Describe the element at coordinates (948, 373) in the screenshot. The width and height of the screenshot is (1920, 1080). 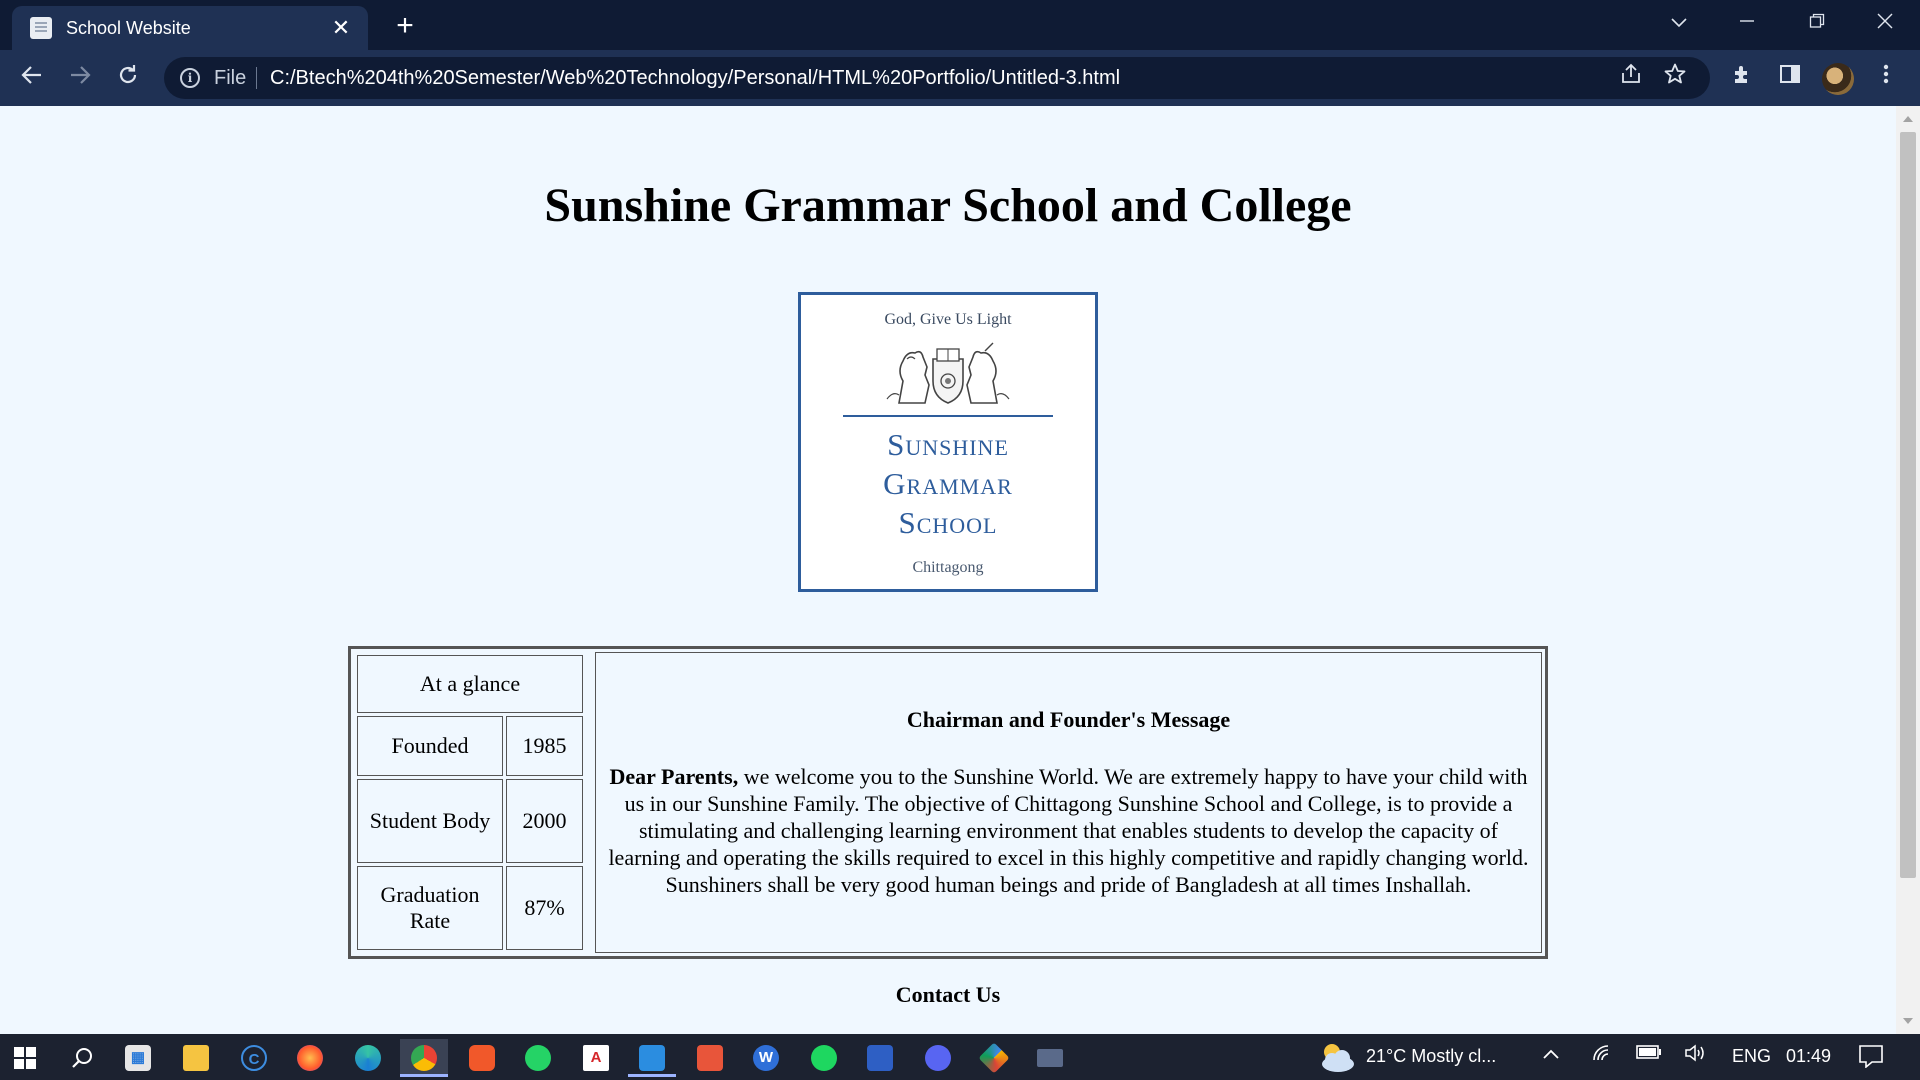
I see `school-crest-icon` at that location.